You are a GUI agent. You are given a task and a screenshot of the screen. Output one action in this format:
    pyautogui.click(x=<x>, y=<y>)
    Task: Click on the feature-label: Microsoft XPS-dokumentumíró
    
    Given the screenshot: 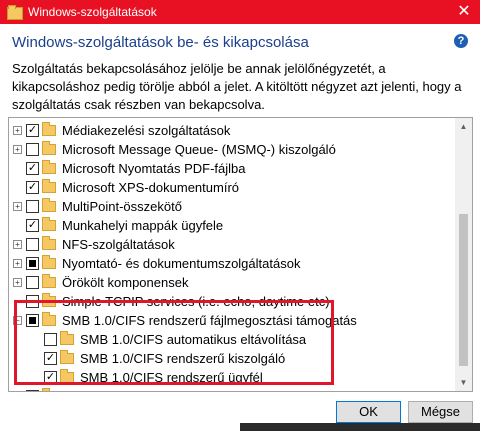 What is the action you would take?
    pyautogui.click(x=151, y=187)
    